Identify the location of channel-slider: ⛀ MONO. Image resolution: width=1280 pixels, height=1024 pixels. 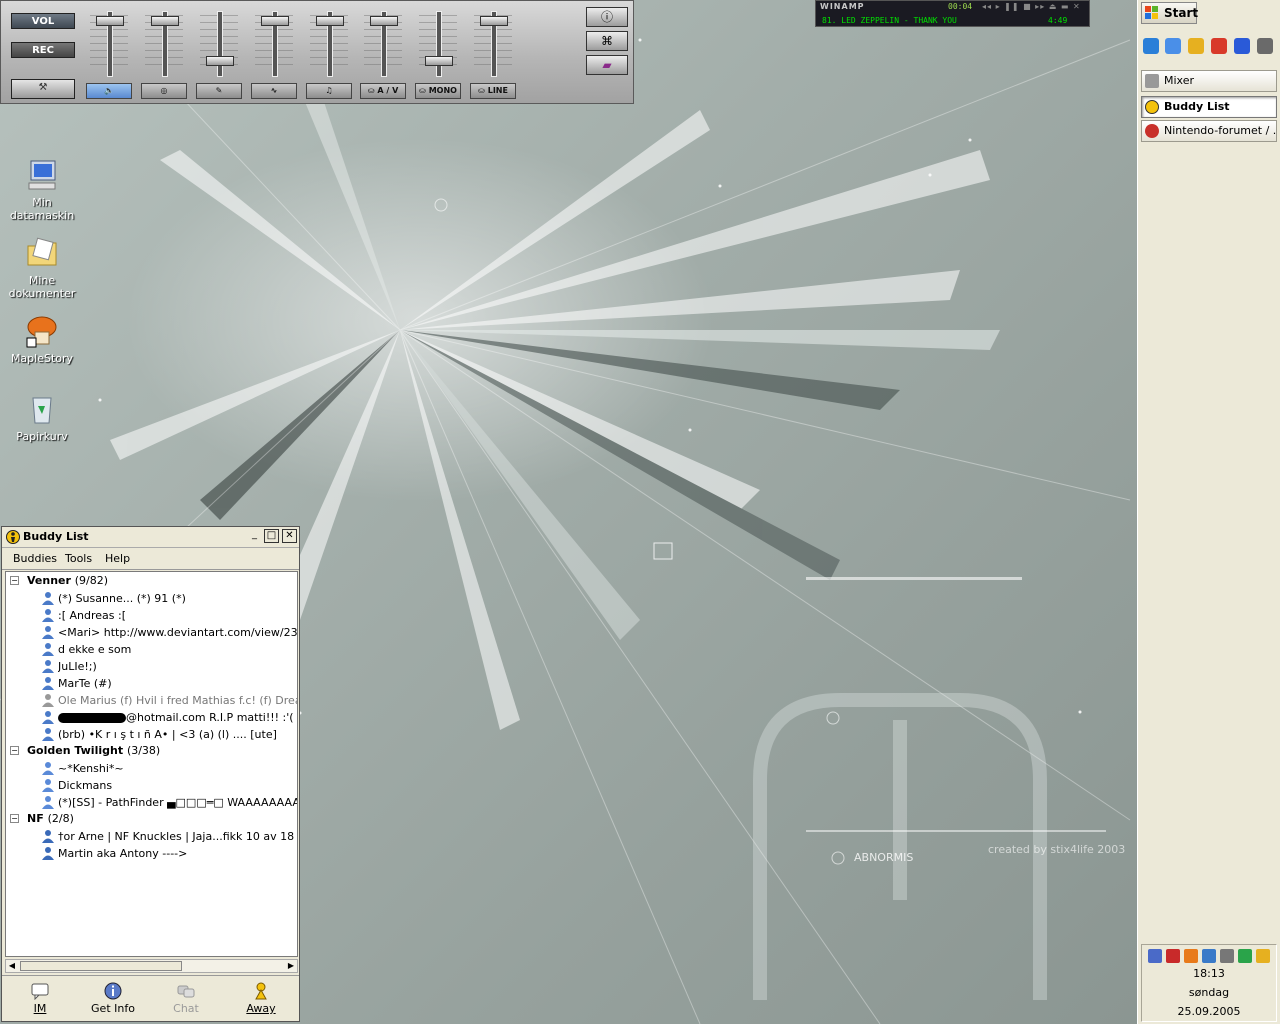
(438, 52).